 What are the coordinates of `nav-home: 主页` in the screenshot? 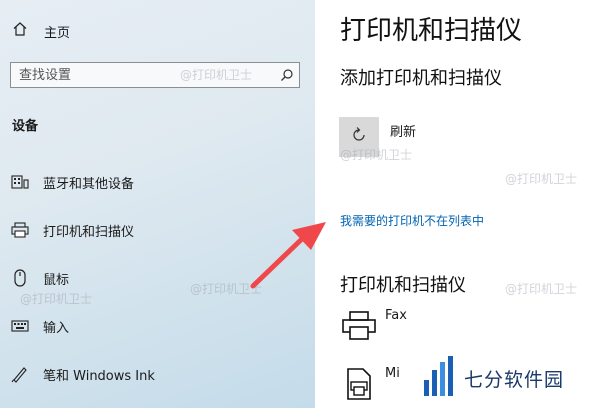 It's located at (41, 31).